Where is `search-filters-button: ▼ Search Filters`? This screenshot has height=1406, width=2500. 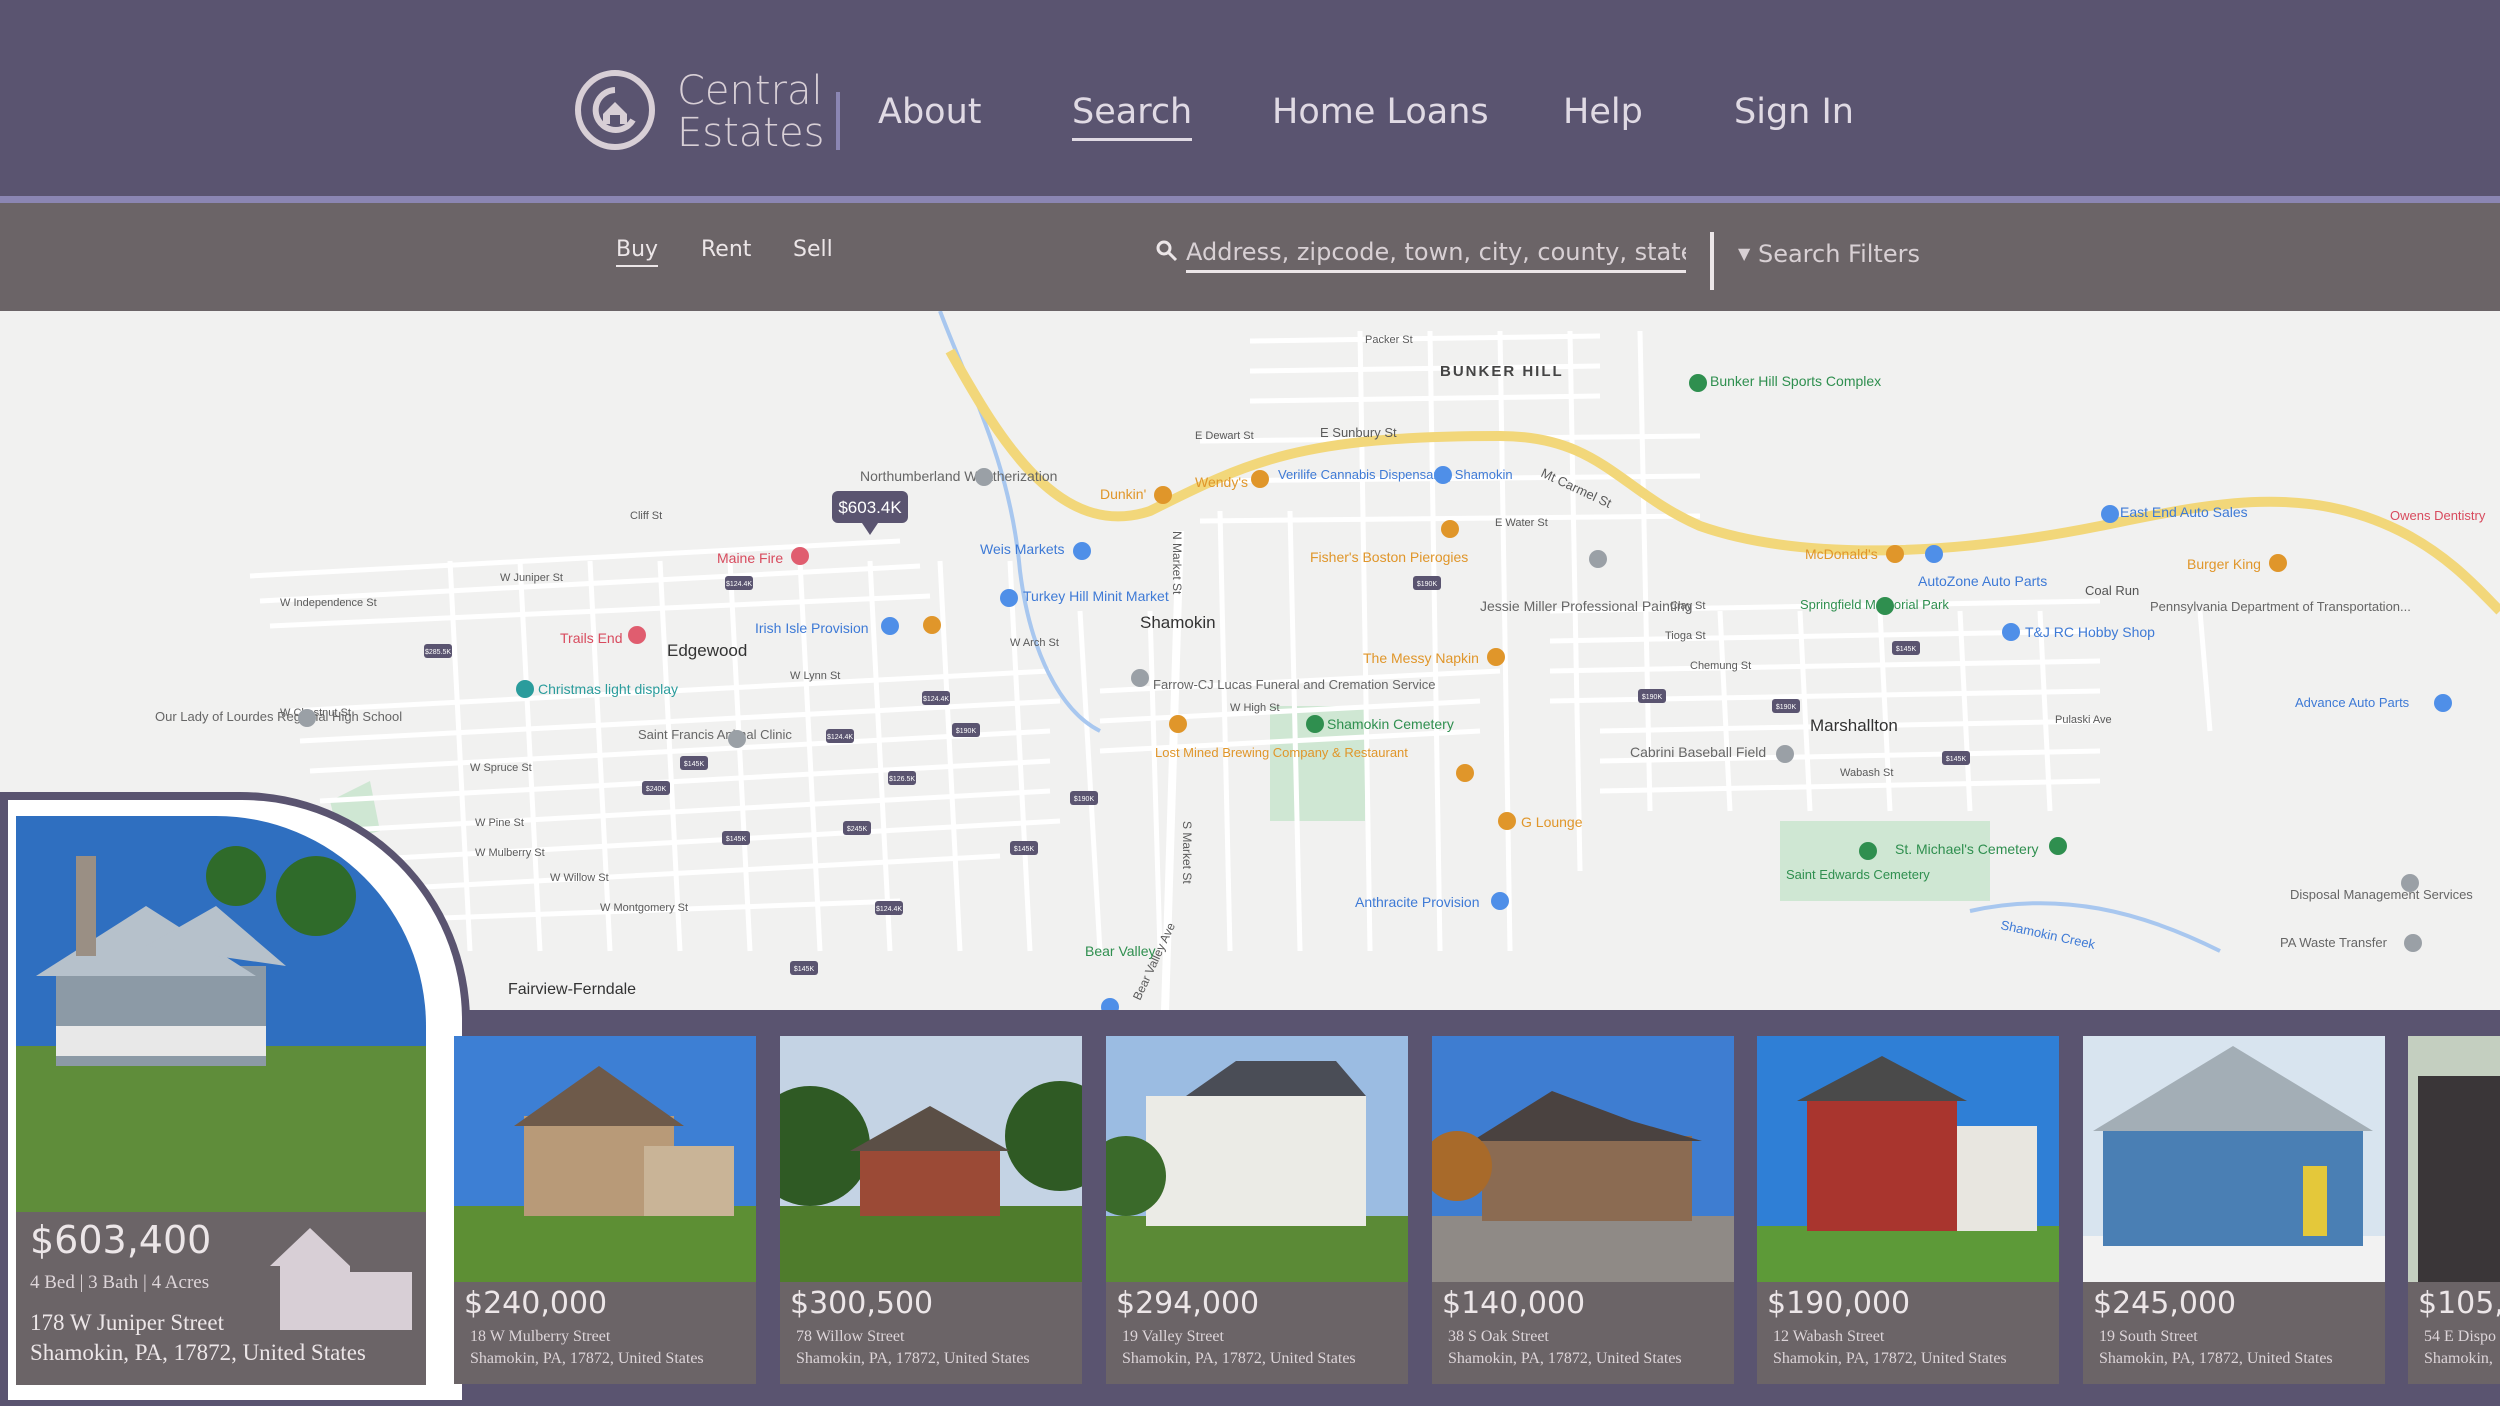 search-filters-button: ▼ Search Filters is located at coordinates (1829, 254).